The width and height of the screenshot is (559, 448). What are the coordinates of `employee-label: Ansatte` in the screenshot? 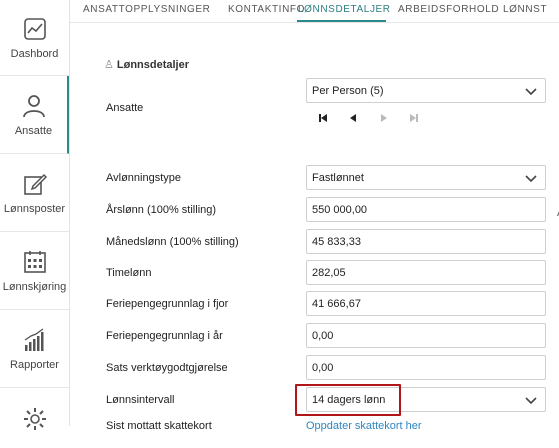 It's located at (125, 108).